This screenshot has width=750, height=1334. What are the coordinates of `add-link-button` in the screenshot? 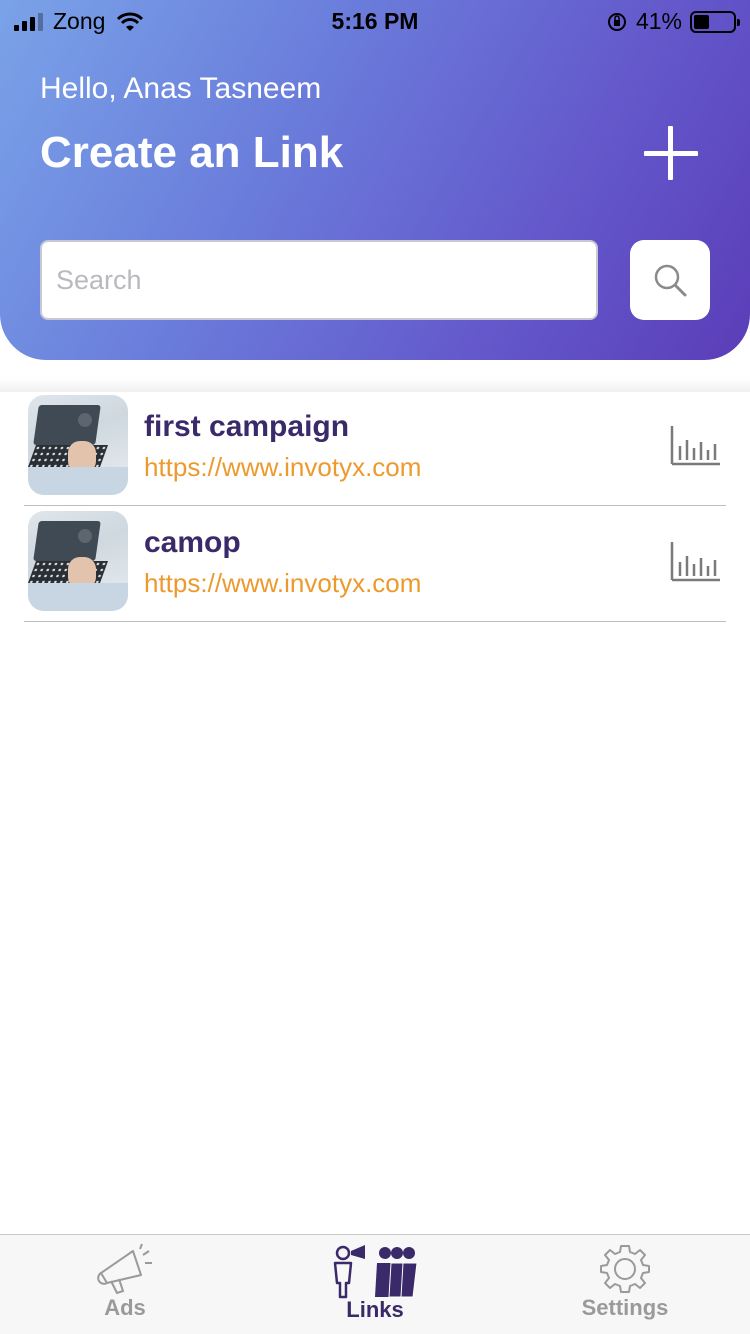 It's located at (671, 153).